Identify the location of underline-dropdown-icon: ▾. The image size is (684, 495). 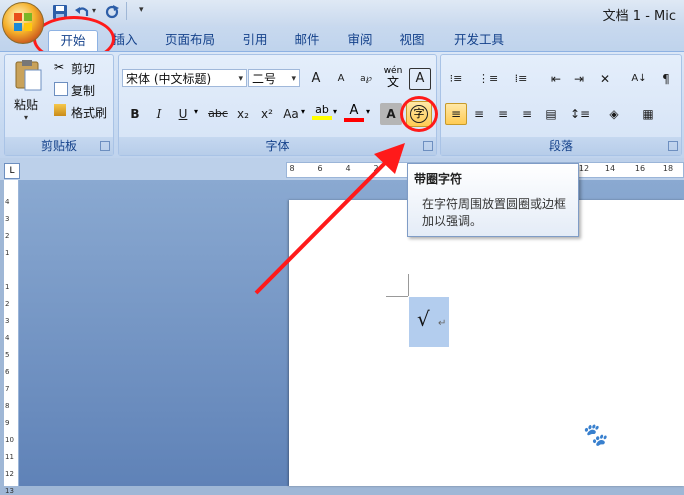
(196, 111).